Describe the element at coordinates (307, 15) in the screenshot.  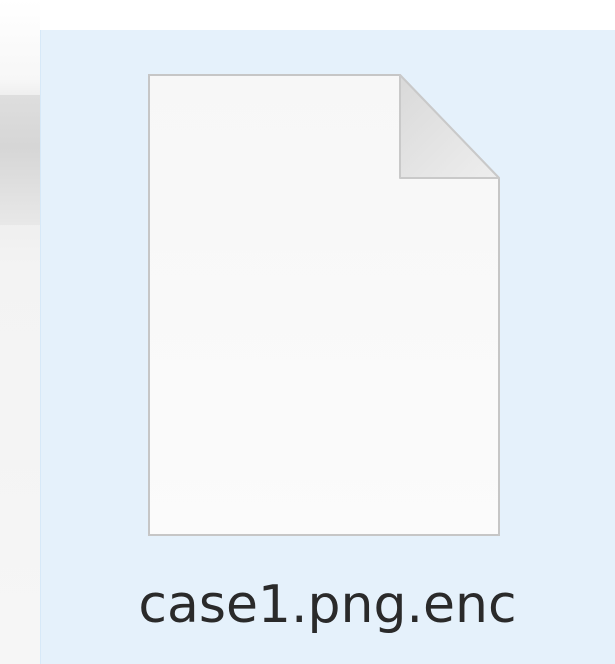
I see `background-top` at that location.